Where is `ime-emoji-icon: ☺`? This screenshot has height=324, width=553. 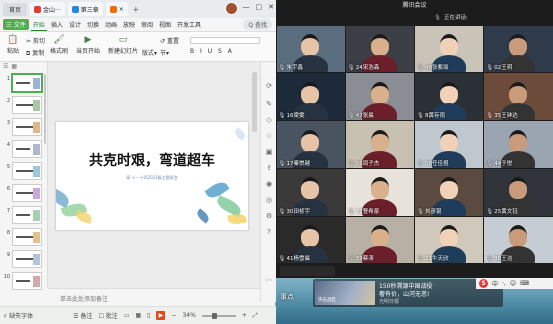 ime-emoji-icon: ☺ is located at coordinates (513, 283).